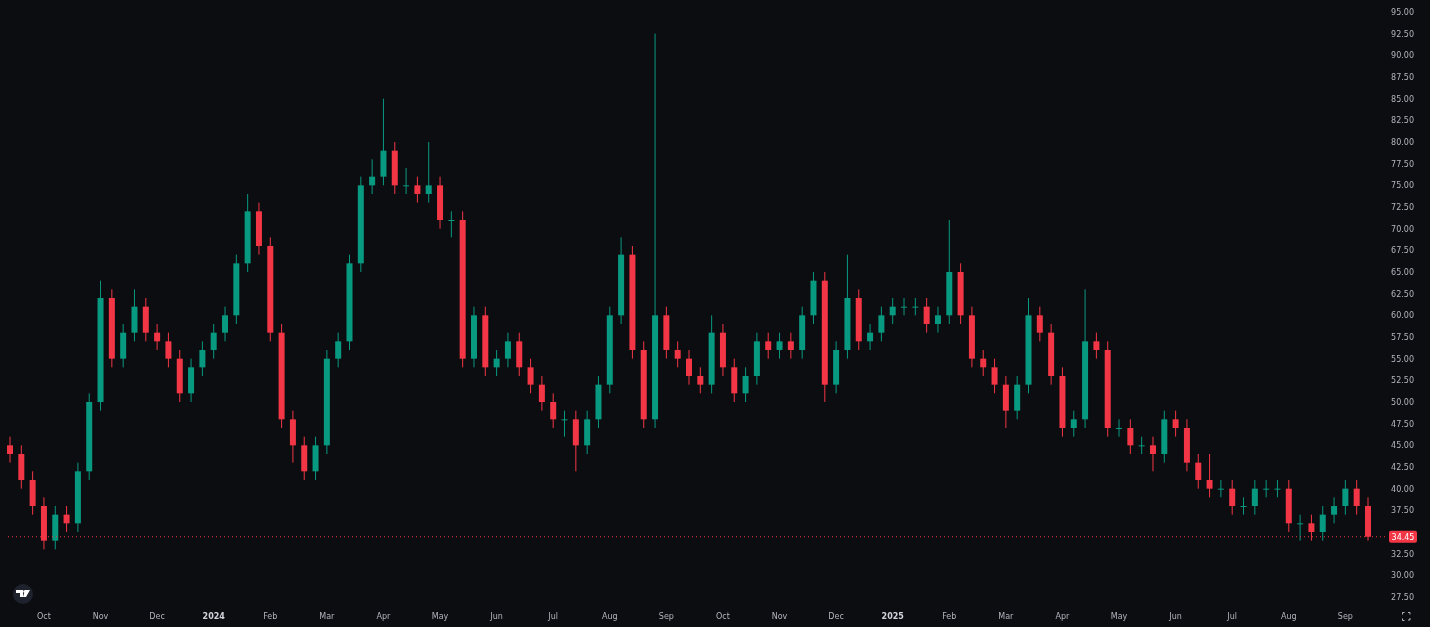 The width and height of the screenshot is (1430, 627). Describe the element at coordinates (1402, 402) in the screenshot. I see `axis-label: 50.00` at that location.